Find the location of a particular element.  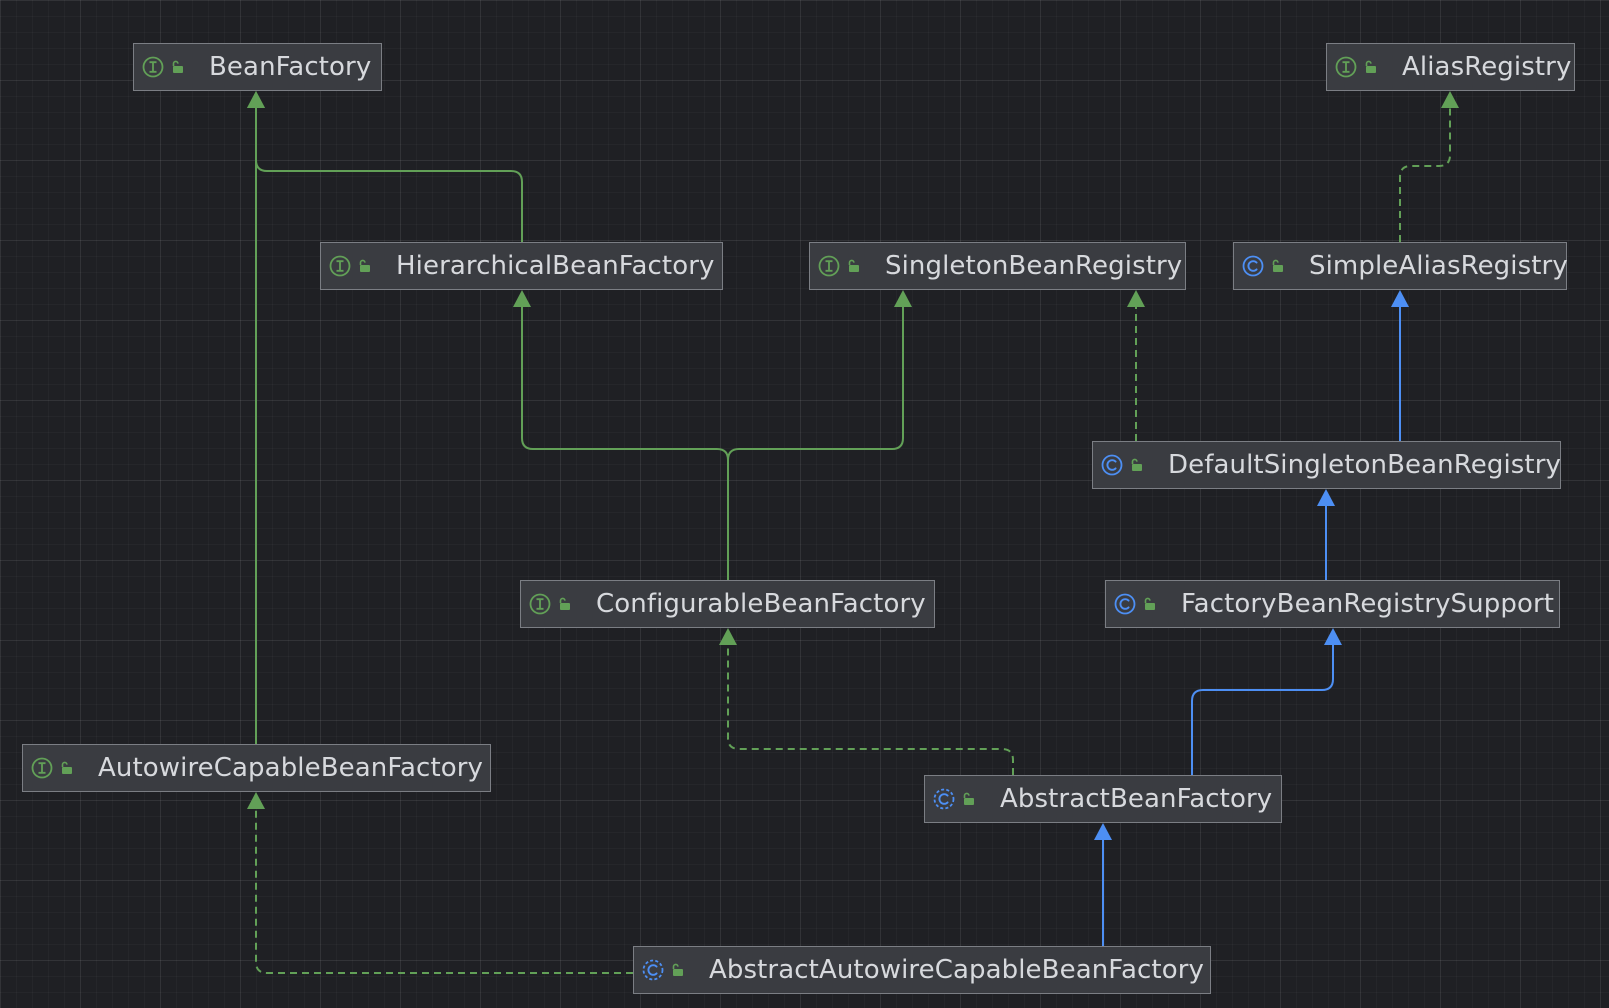

node-hierarchical-bean-factory: HierarchicalBeanFactory is located at coordinates (521, 266).